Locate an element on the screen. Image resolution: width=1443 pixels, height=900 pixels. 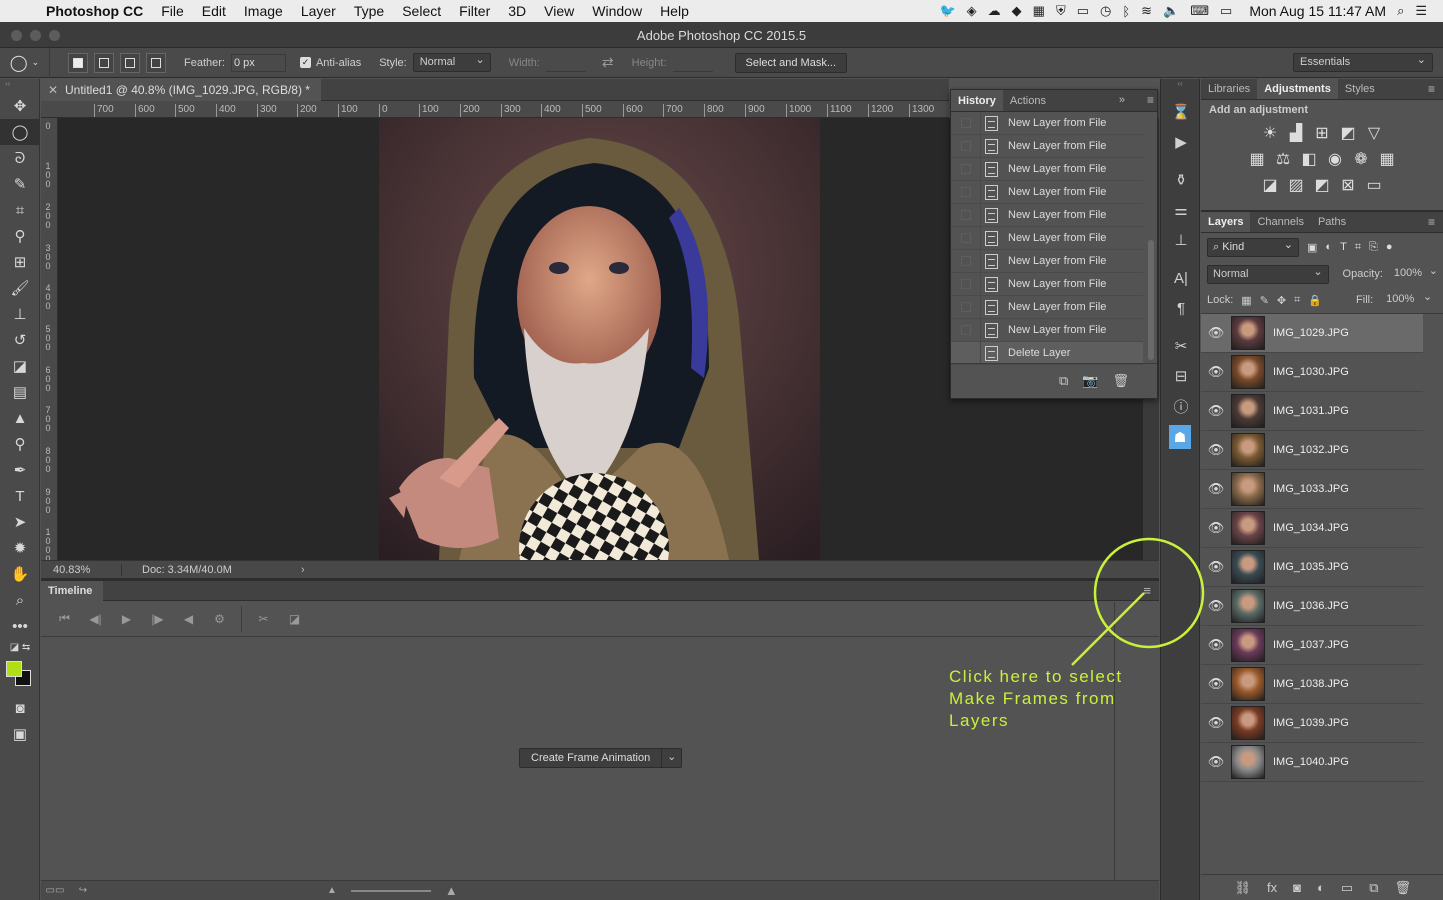
lock-transparent-icon: ▦ is located at coordinates (1246, 300).